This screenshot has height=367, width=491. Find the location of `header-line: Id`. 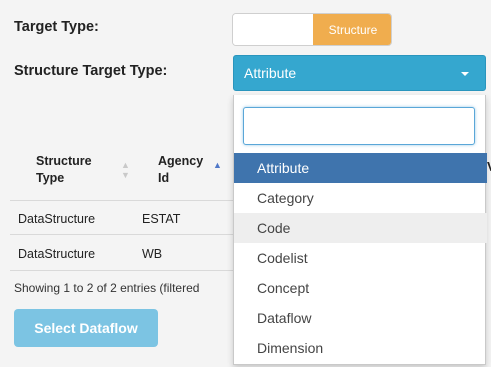

header-line: Id is located at coordinates (164, 178).